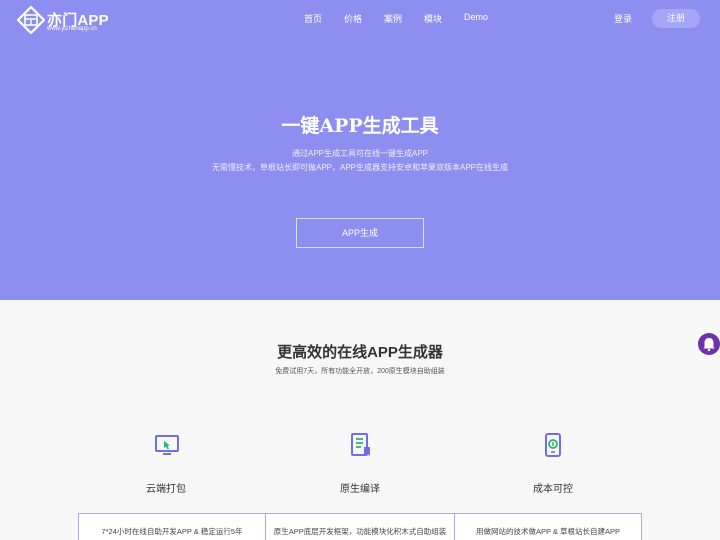  Describe the element at coordinates (360, 233) in the screenshot. I see `app-generate-button: APP生成` at that location.